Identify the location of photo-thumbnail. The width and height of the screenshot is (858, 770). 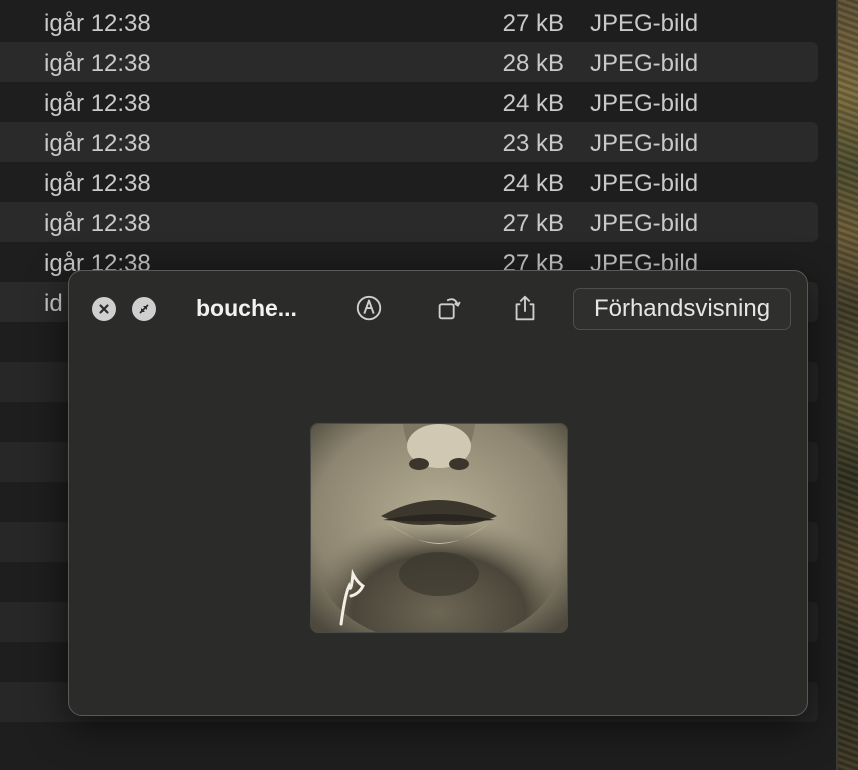
(439, 528).